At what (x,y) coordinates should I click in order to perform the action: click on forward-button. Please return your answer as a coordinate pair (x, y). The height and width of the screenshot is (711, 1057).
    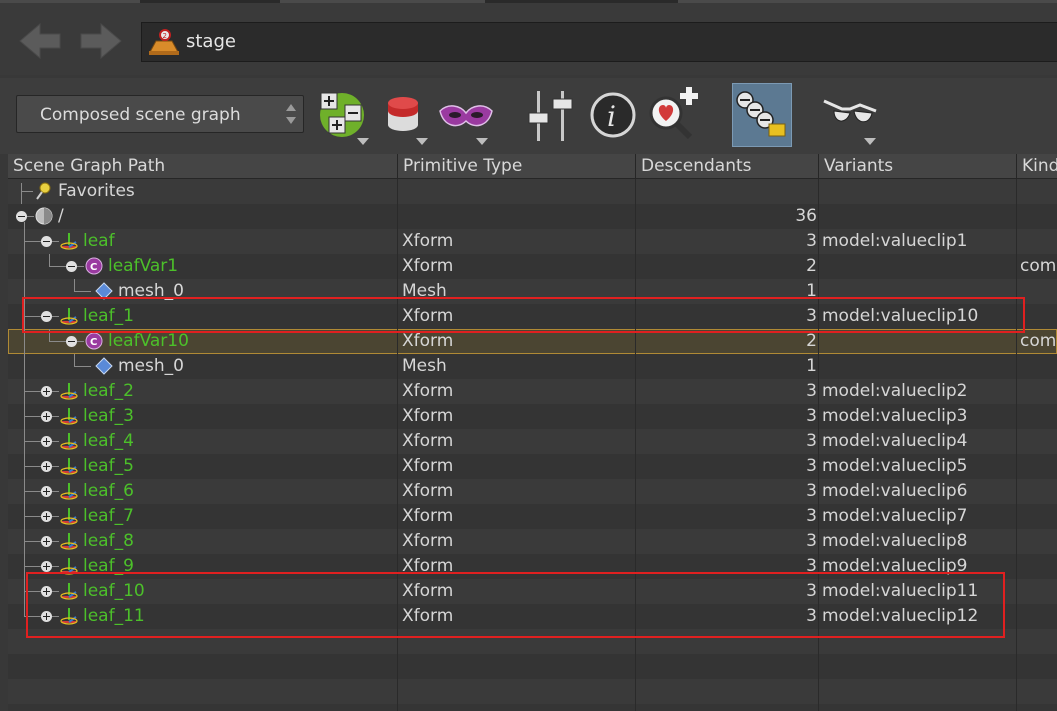
    Looking at the image, I should click on (101, 41).